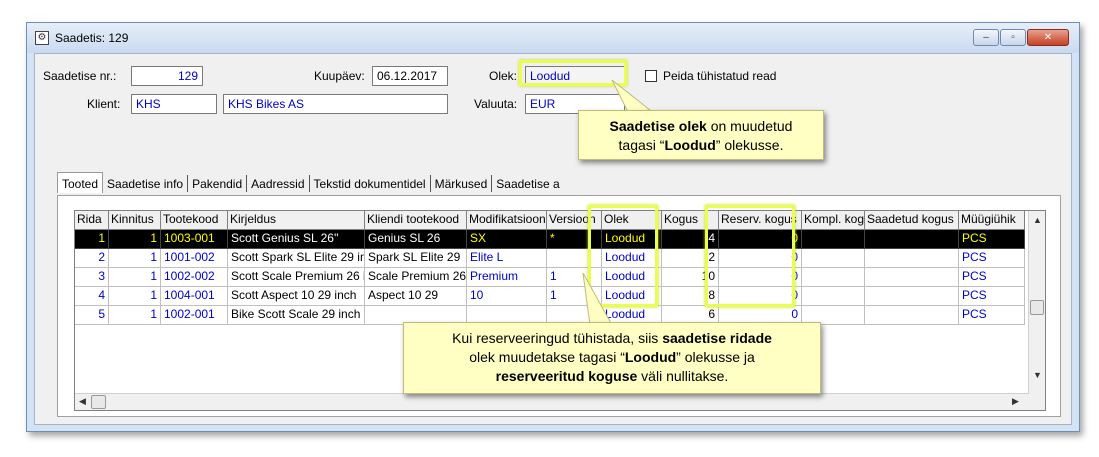 The height and width of the screenshot is (457, 1099). I want to click on callout-top-line-2: tagasi “Loodud” olekusse., so click(701, 145).